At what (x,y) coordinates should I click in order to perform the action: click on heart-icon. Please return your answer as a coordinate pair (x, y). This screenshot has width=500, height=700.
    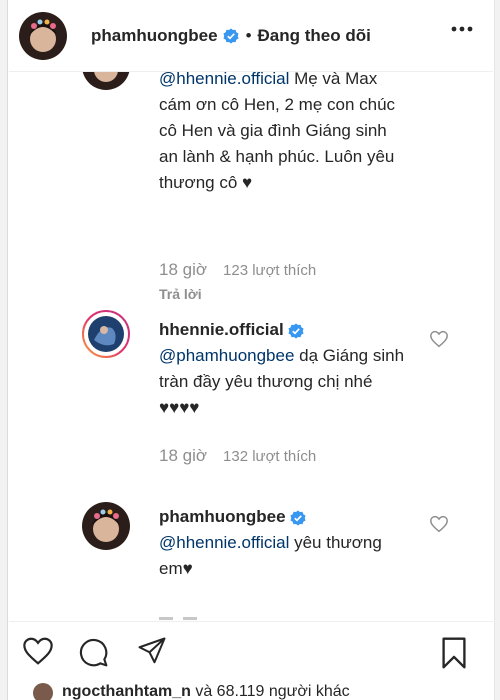
    Looking at the image, I should click on (38, 651).